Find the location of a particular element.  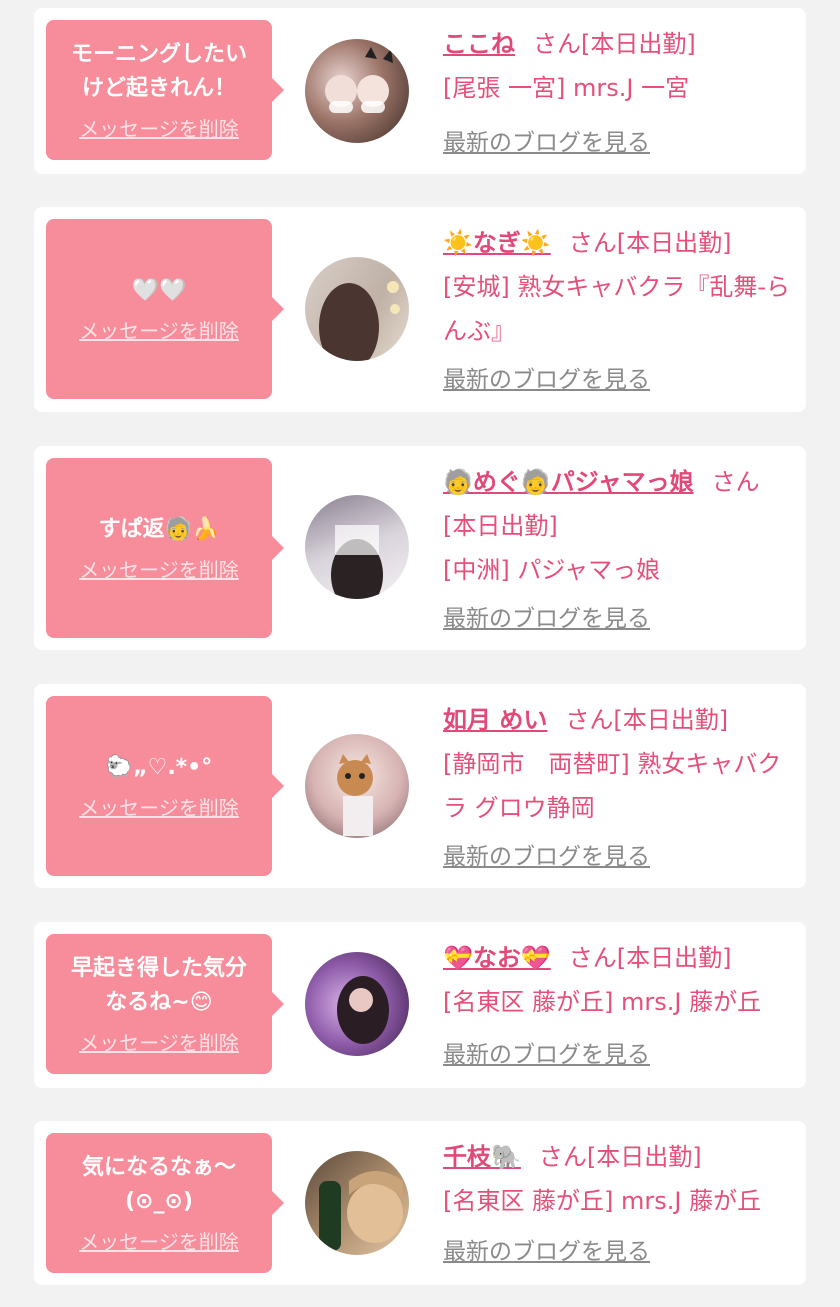

cast-name-link: 🧓めぐ🧓パジャマっ娘 is located at coordinates (568, 482).